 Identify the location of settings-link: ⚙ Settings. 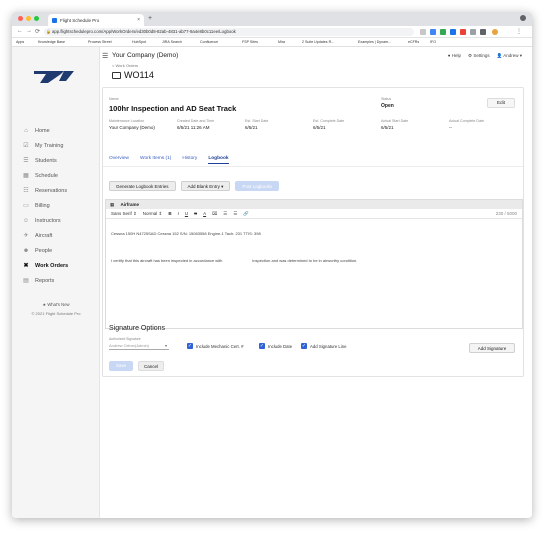
(479, 56).